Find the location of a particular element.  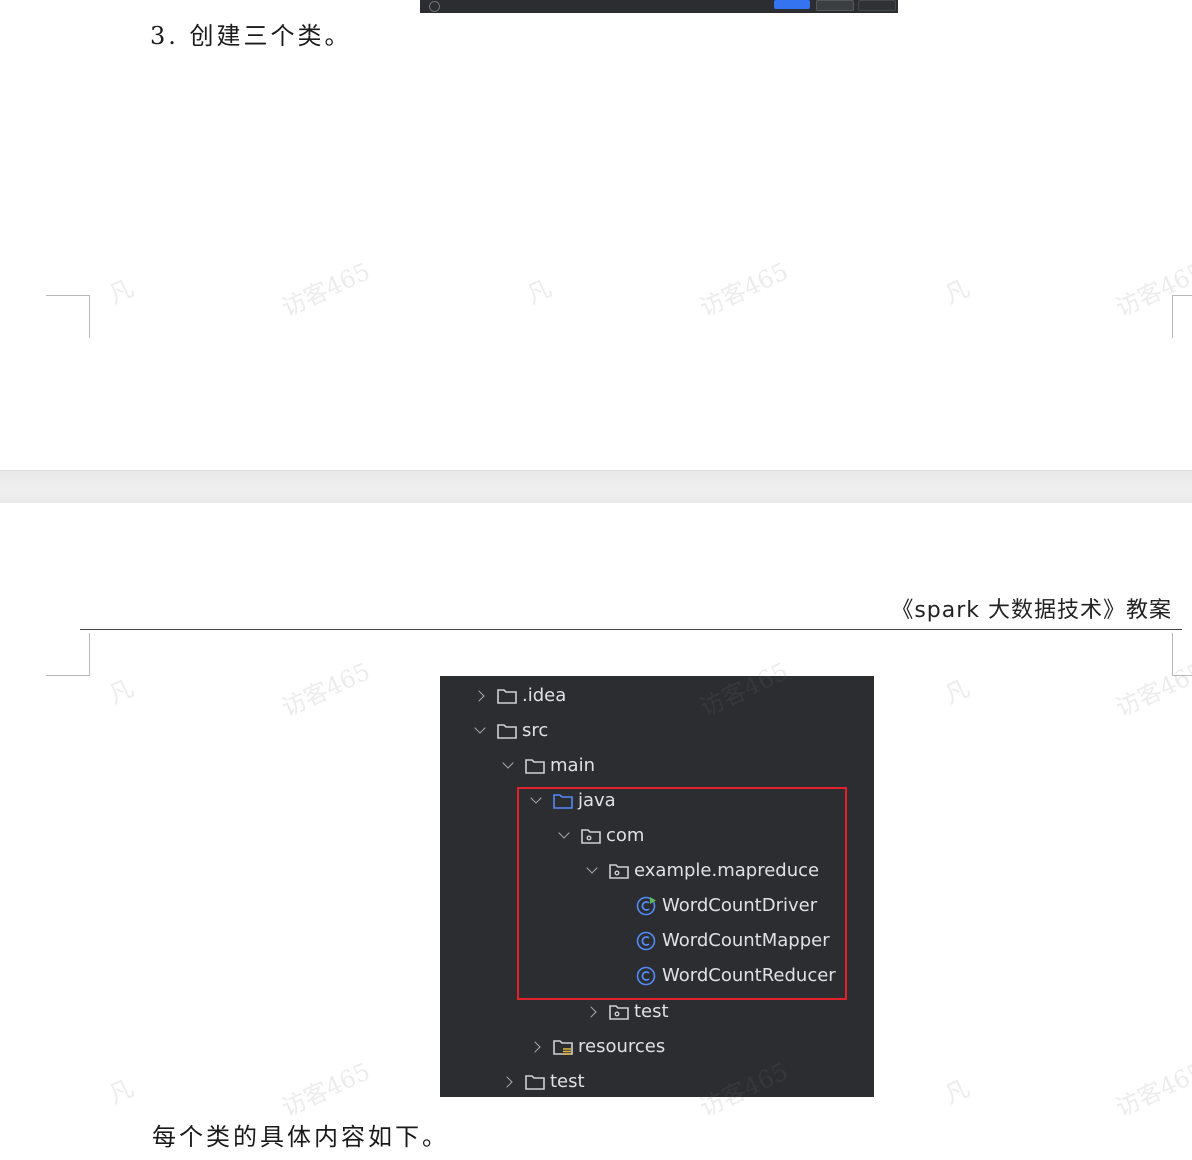

tree-item-com: com is located at coordinates (601, 835).